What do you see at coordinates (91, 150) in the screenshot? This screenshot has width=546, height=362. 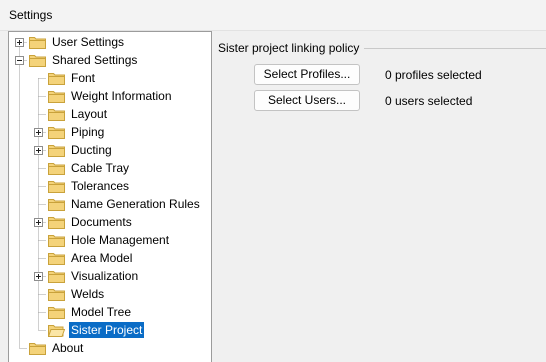 I see `tree-item-label: Ducting` at bounding box center [91, 150].